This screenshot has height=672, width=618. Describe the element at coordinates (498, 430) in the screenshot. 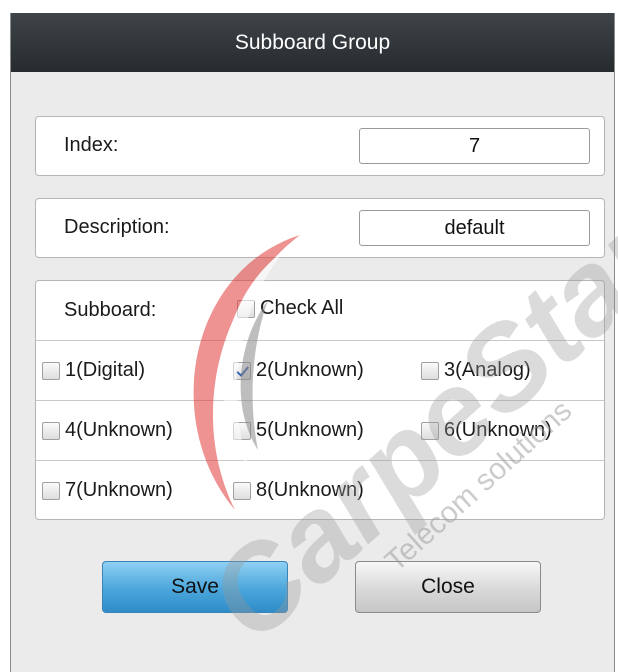

I see `subboard-label-6: 6(Unknown)` at that location.